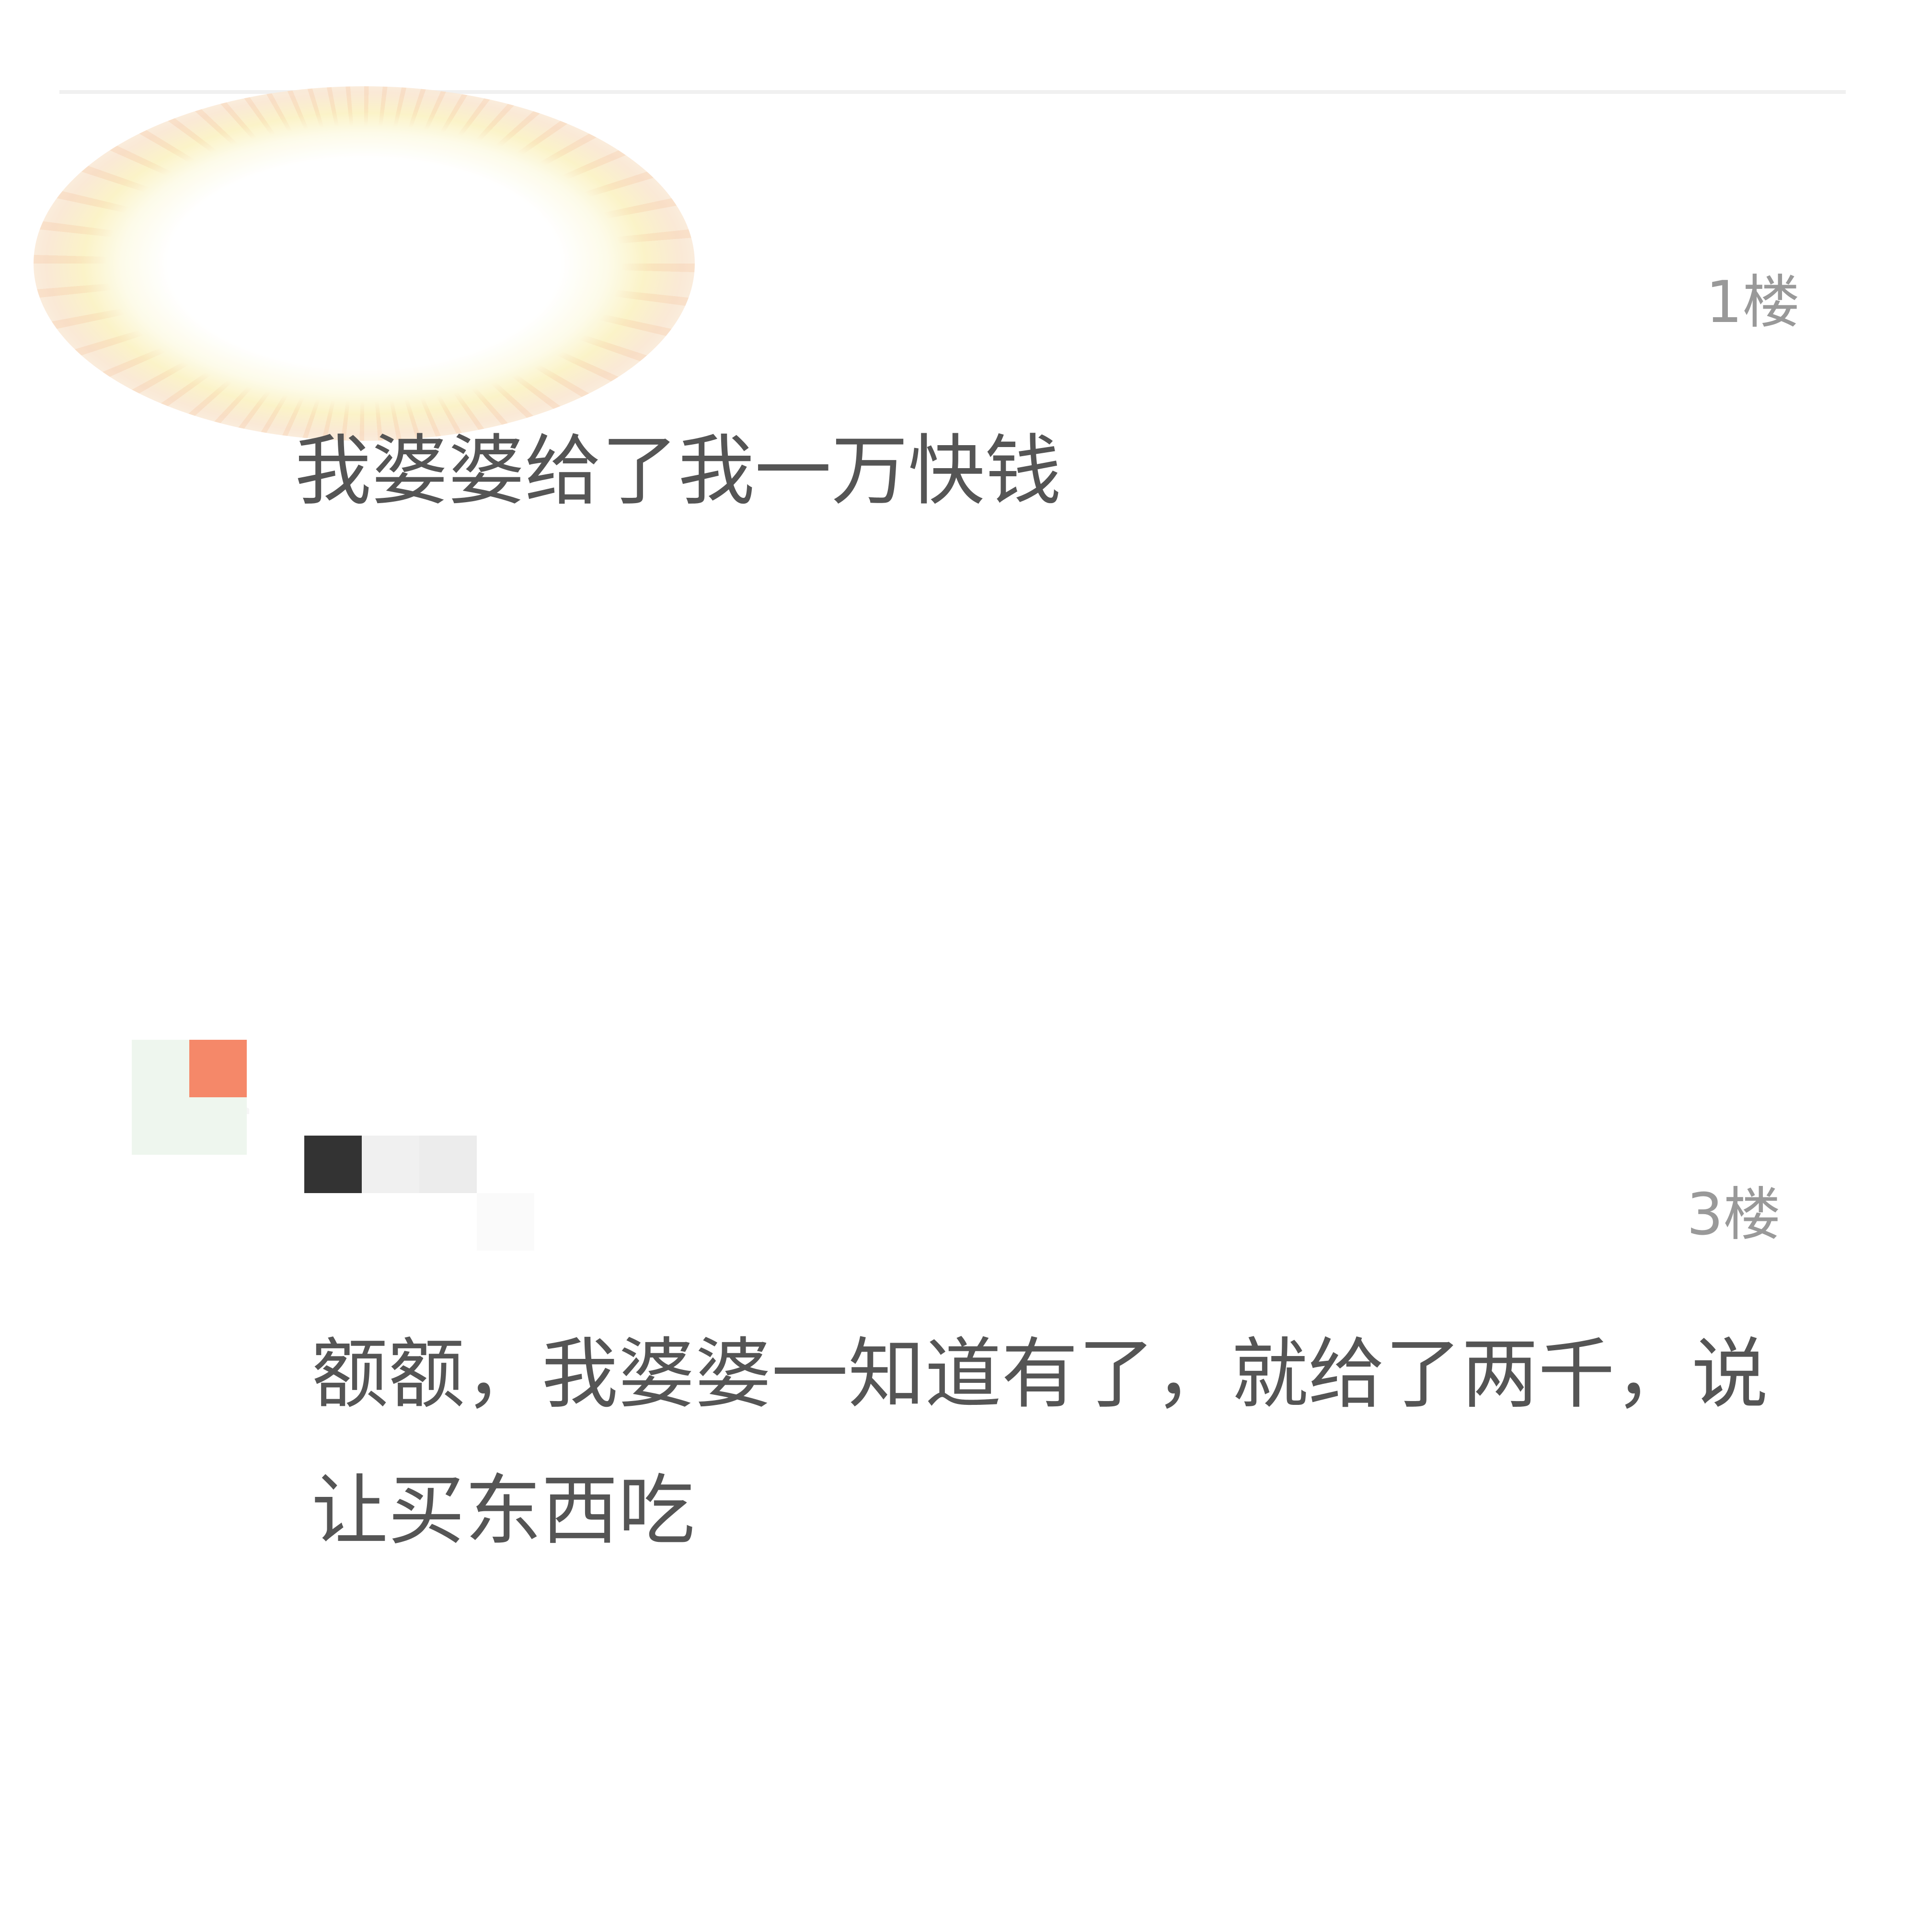 The width and height of the screenshot is (1932, 1931). Describe the element at coordinates (1753, 302) in the screenshot. I see `floor-number-label: 1楼` at that location.